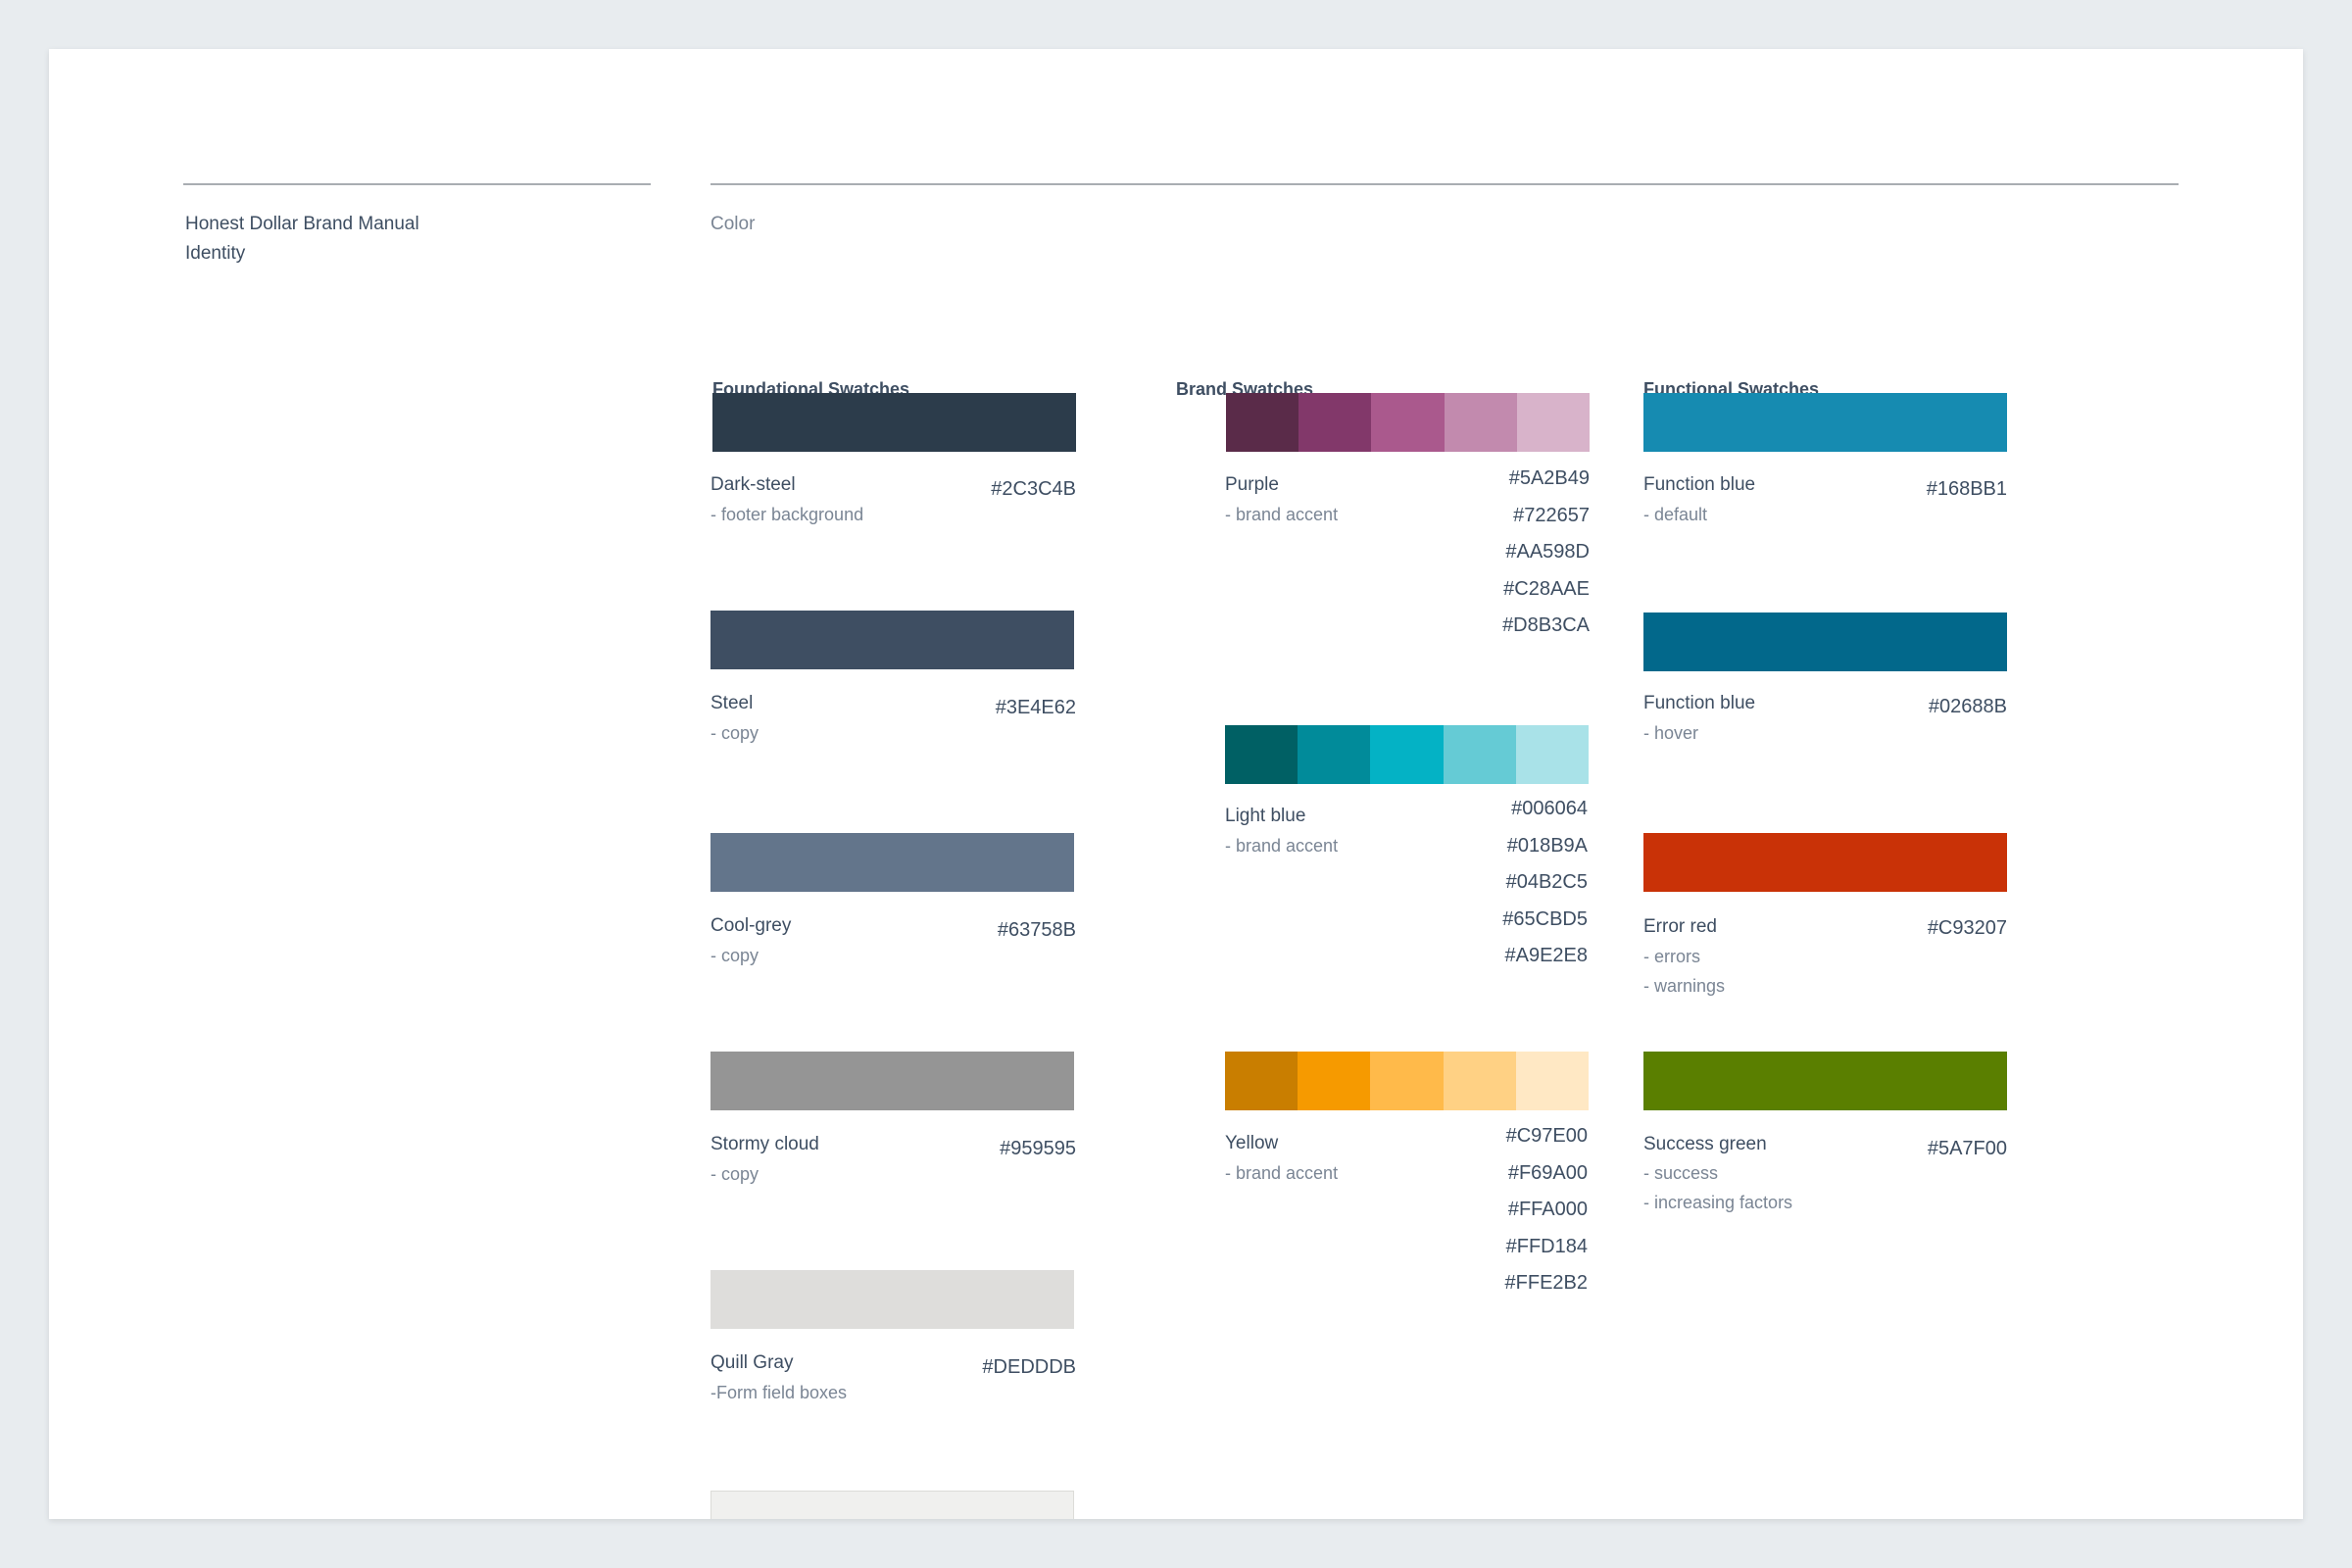 This screenshot has width=2352, height=1568. What do you see at coordinates (732, 703) in the screenshot?
I see `swatch-name: Steel` at bounding box center [732, 703].